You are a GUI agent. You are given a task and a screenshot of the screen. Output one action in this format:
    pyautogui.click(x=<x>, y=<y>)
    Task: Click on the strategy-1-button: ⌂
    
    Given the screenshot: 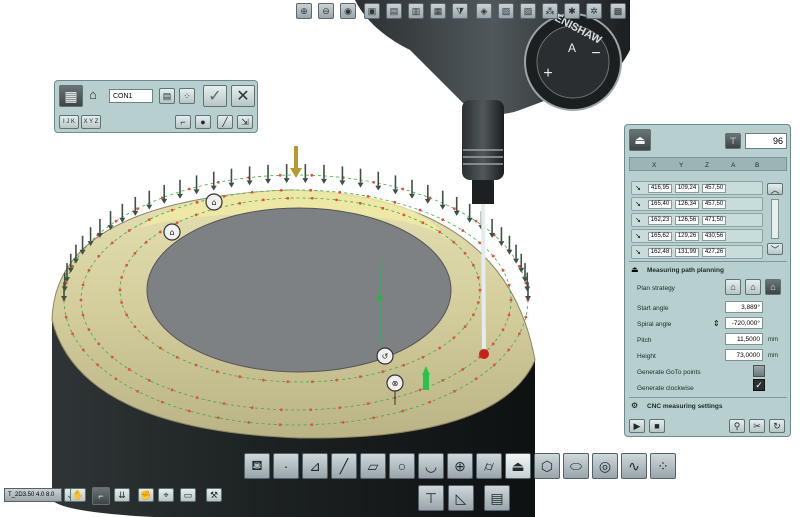 What is the action you would take?
    pyautogui.click(x=733, y=287)
    